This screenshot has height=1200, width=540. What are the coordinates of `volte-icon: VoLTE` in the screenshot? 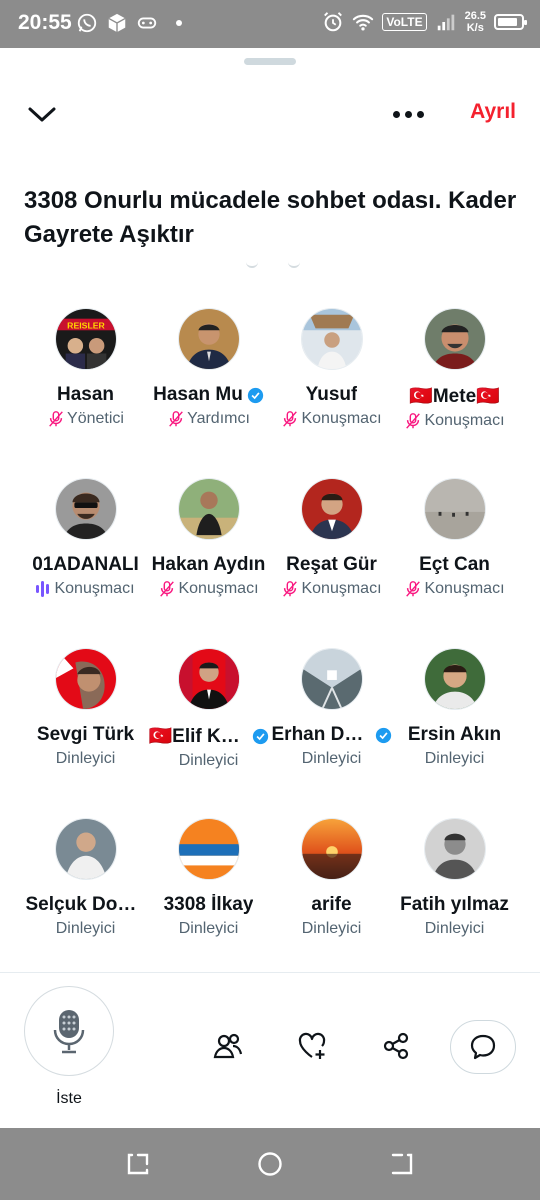 It's located at (404, 22).